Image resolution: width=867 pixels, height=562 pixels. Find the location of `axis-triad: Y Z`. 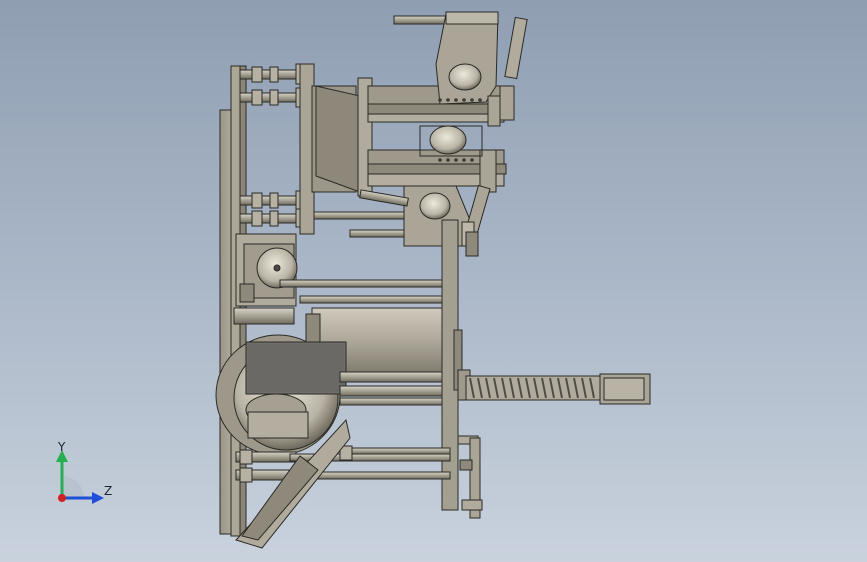

axis-triad: Y Z is located at coordinates (84, 476).